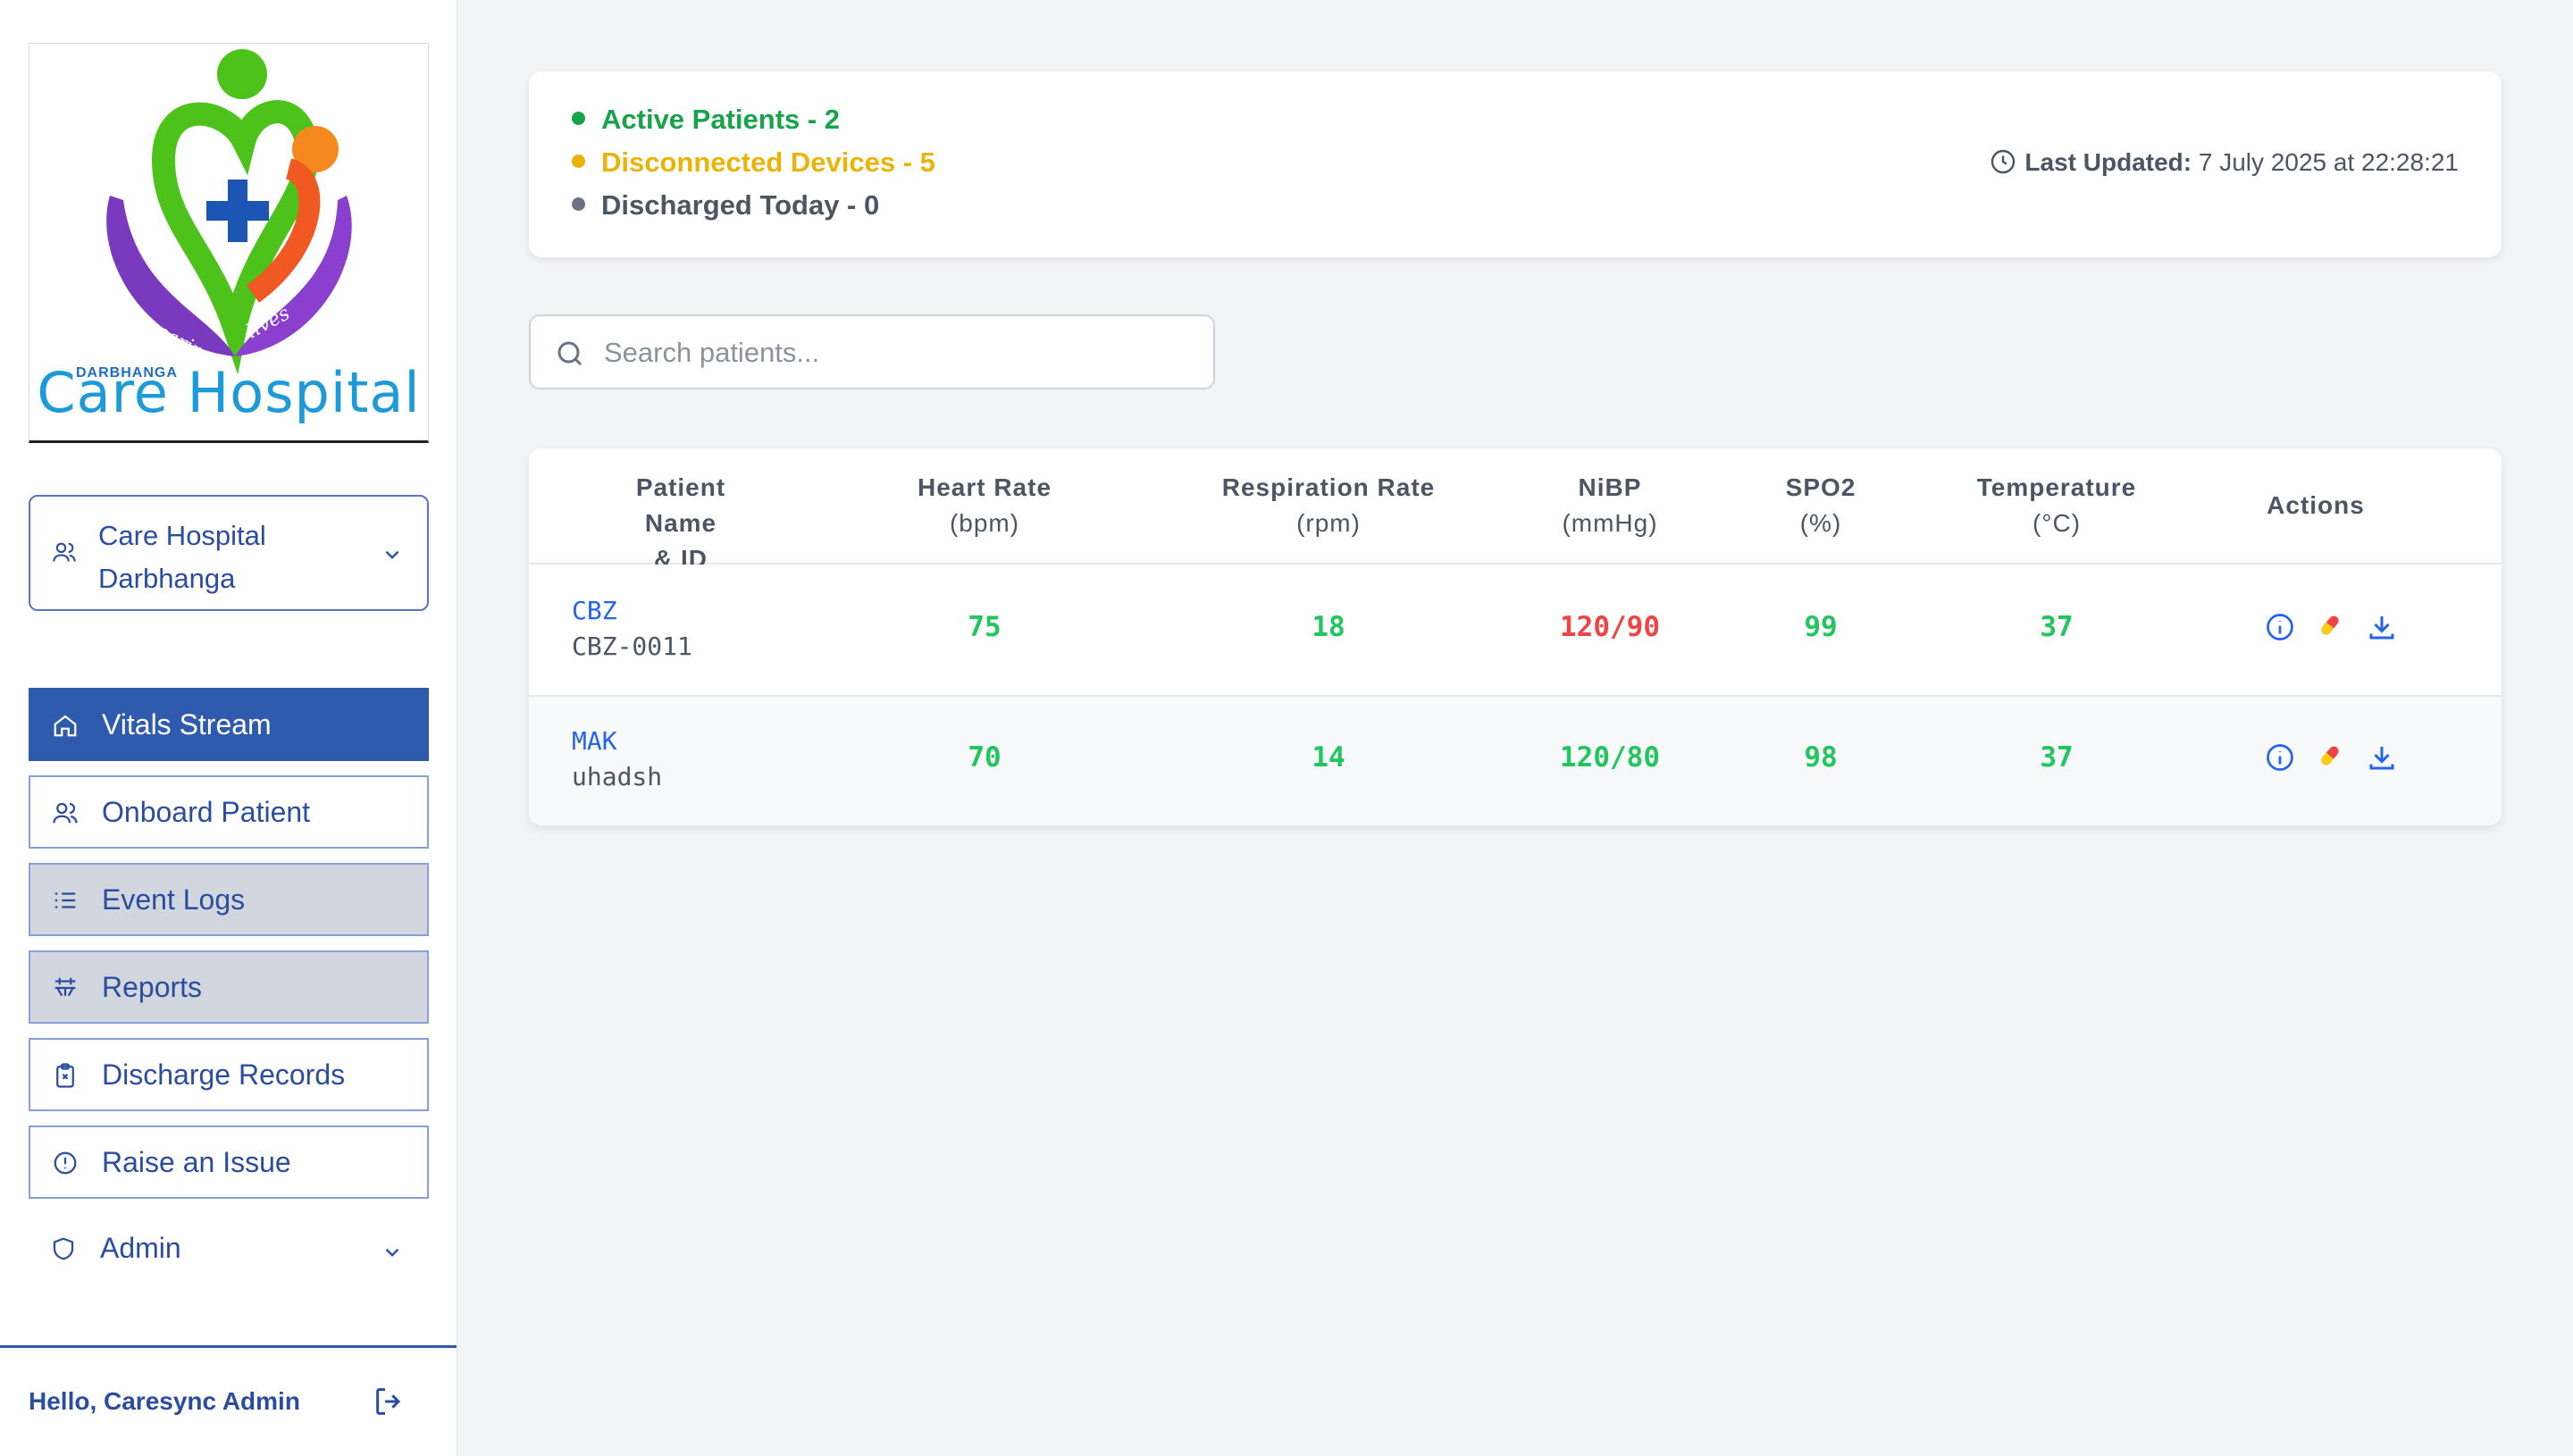 This screenshot has width=2573, height=1456. Describe the element at coordinates (2325, 162) in the screenshot. I see `last-updated-value: 7 July 2025 at 22:28:21` at that location.